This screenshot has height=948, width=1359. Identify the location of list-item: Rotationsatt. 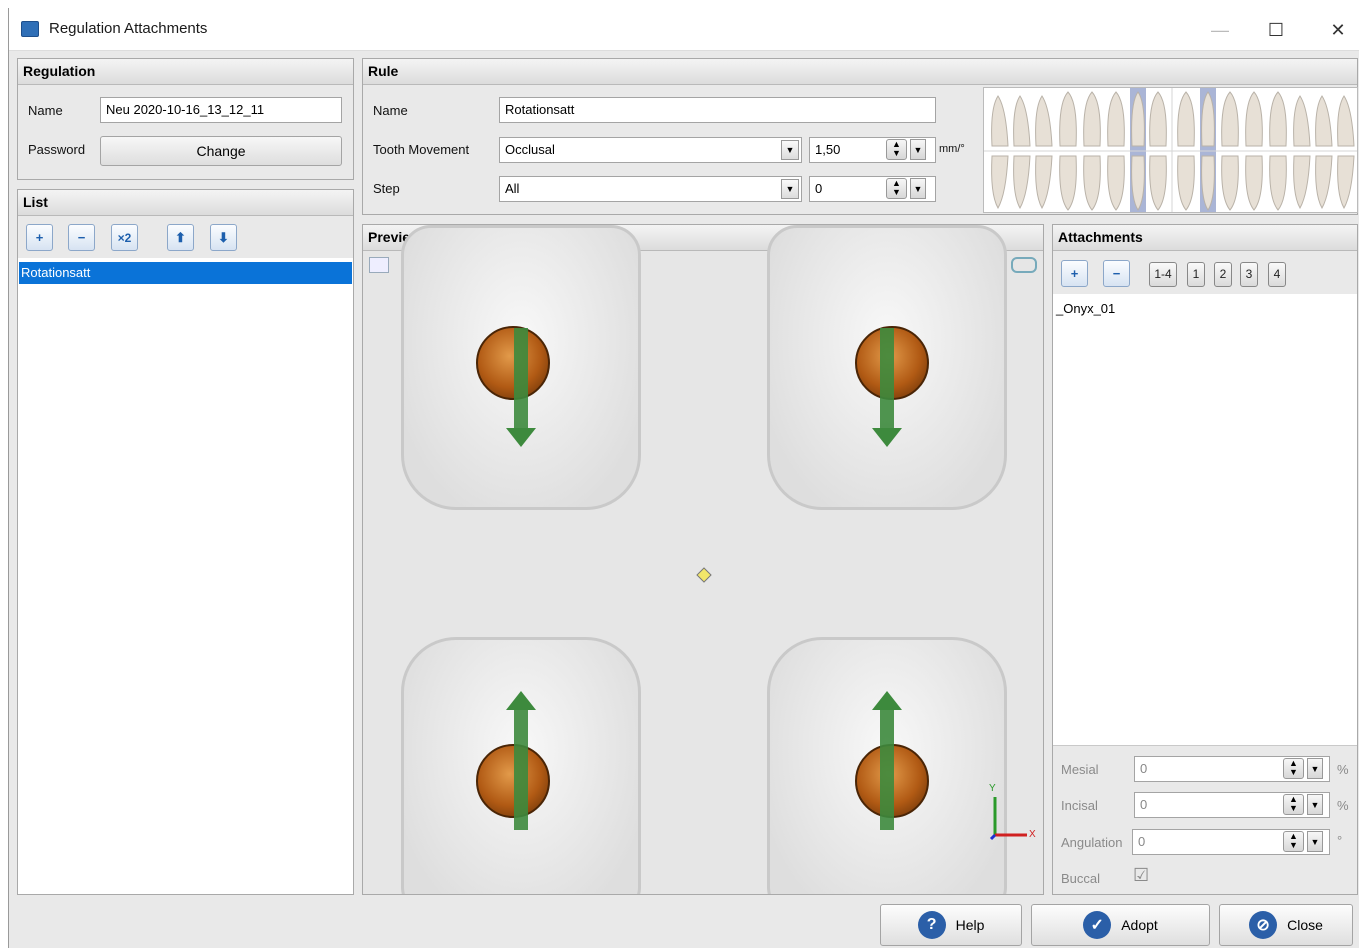
(185, 273).